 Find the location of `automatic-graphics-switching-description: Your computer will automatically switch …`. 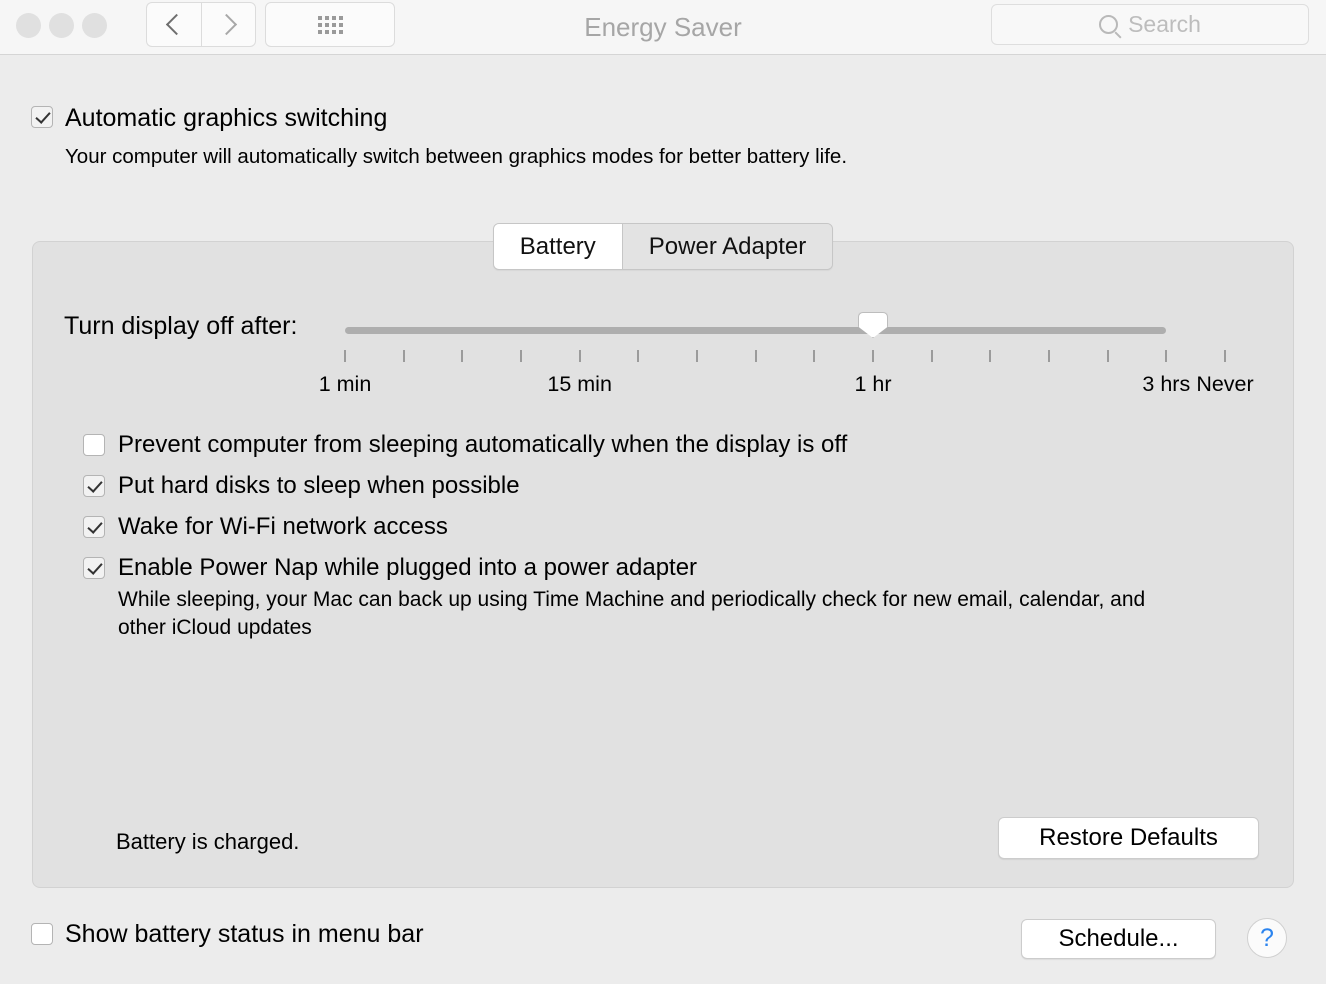

automatic-graphics-switching-description: Your computer will automatically switch … is located at coordinates (456, 156).